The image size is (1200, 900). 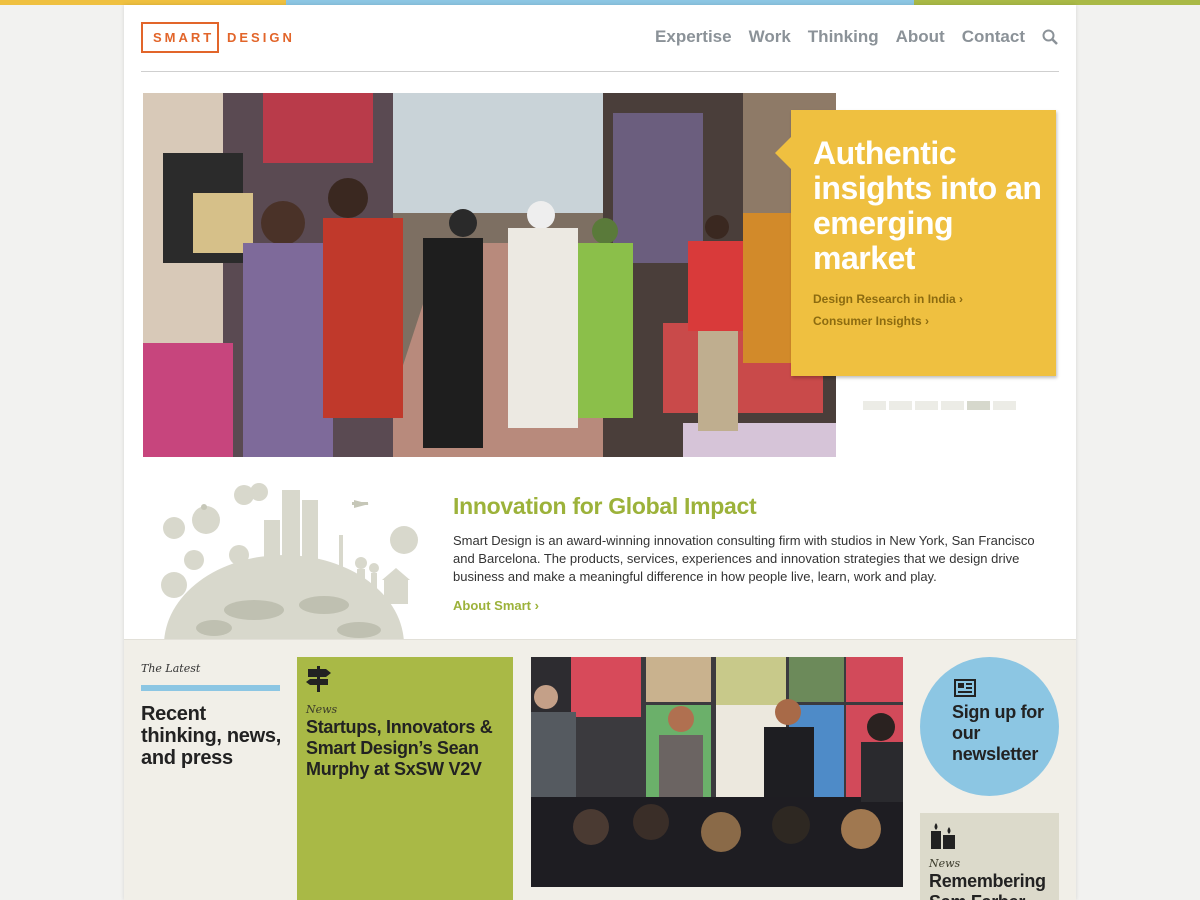 I want to click on nav-thinking: Thinking, so click(x=843, y=37).